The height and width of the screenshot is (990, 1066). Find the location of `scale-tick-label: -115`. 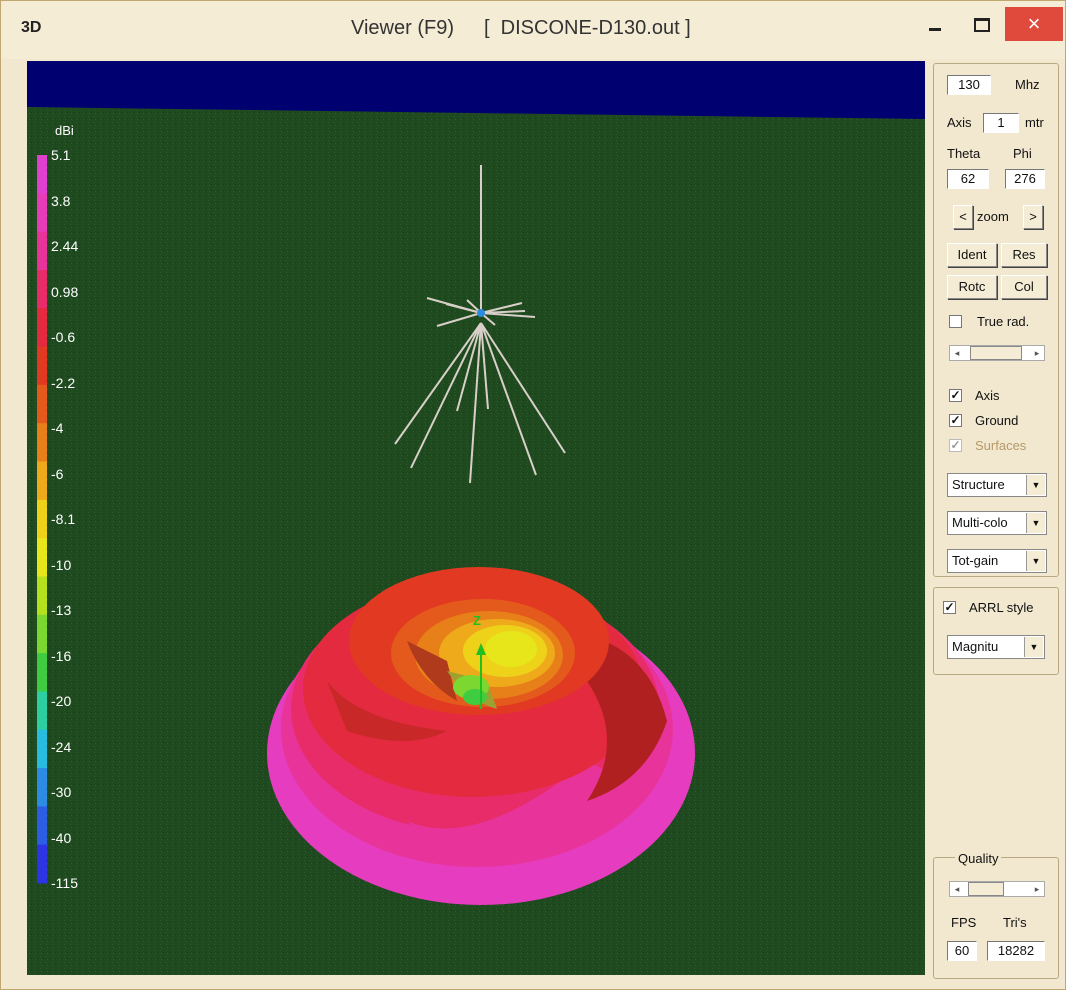

scale-tick-label: -115 is located at coordinates (64, 883).